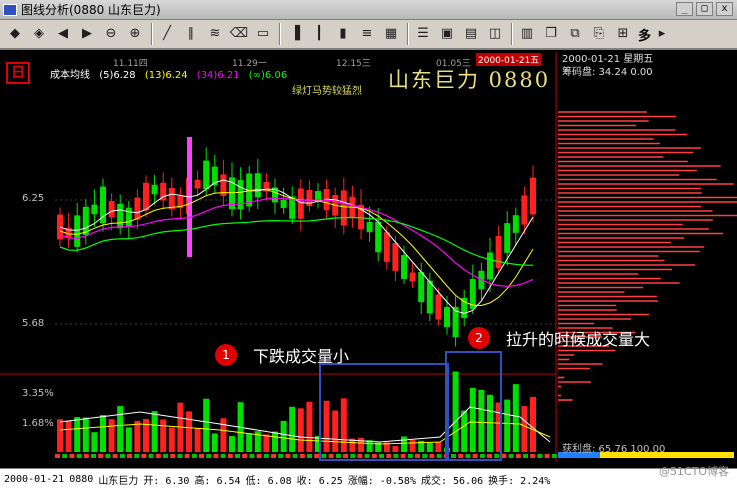 The height and width of the screenshot is (490, 737). I want to click on chip-panel-date: 2000-01-21 星期五, so click(608, 59).